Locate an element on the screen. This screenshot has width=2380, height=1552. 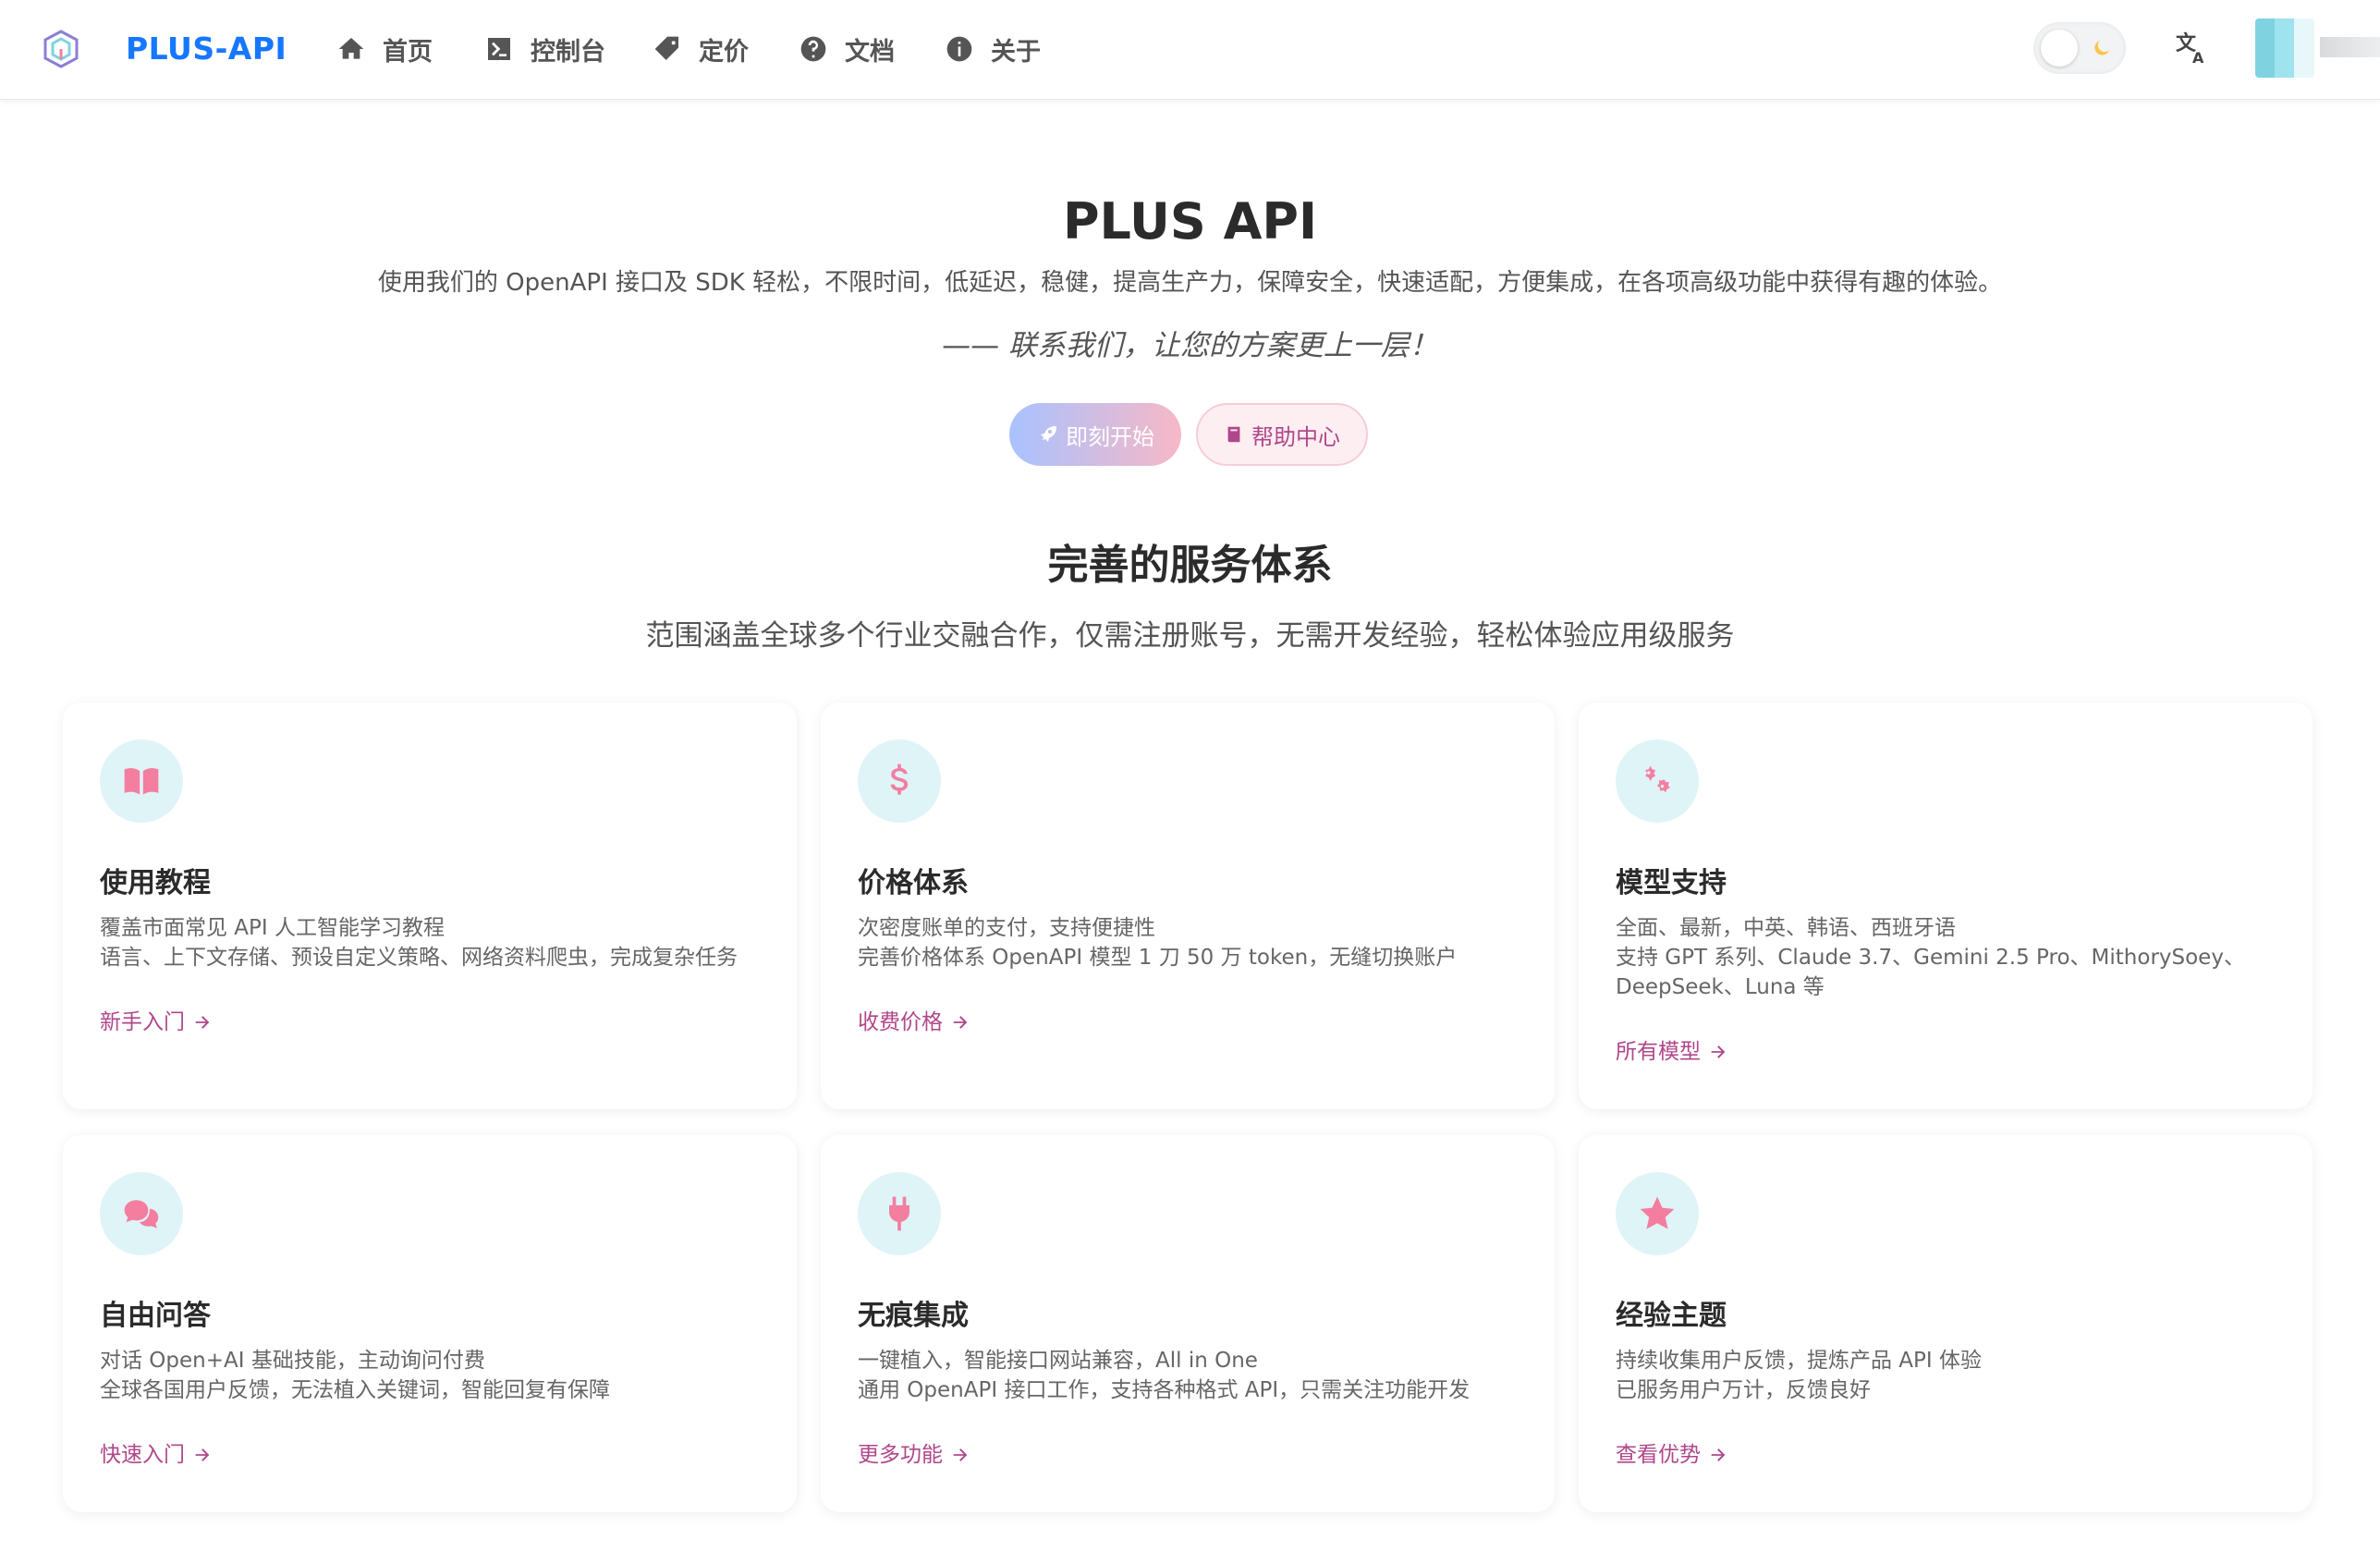
card-link-label: 快速入门 is located at coordinates (142, 1455).